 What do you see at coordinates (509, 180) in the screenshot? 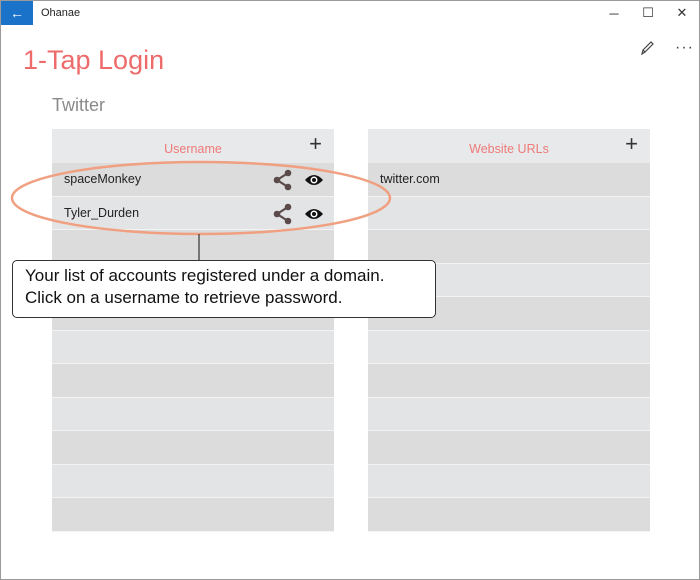
I see `url-row: twitter.com` at bounding box center [509, 180].